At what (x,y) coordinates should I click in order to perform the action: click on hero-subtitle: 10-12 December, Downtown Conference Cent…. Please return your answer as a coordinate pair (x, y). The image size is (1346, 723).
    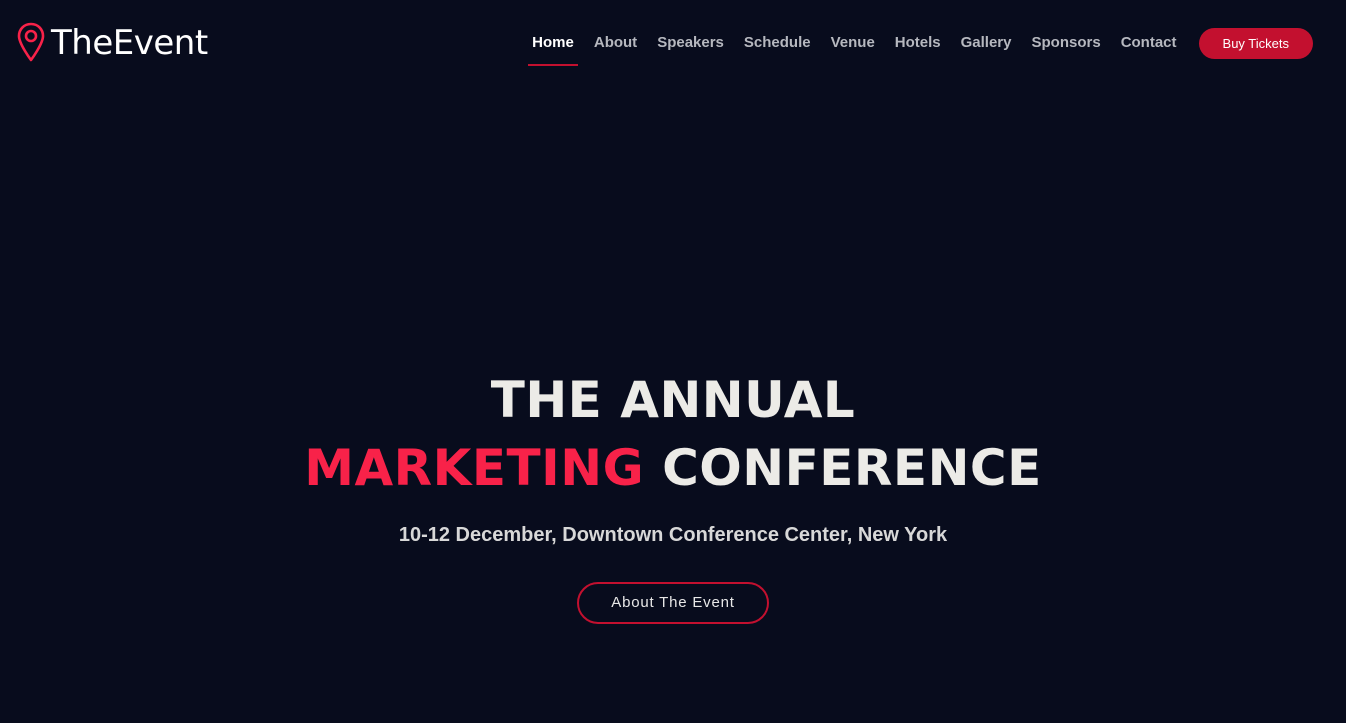
    Looking at the image, I should click on (673, 535).